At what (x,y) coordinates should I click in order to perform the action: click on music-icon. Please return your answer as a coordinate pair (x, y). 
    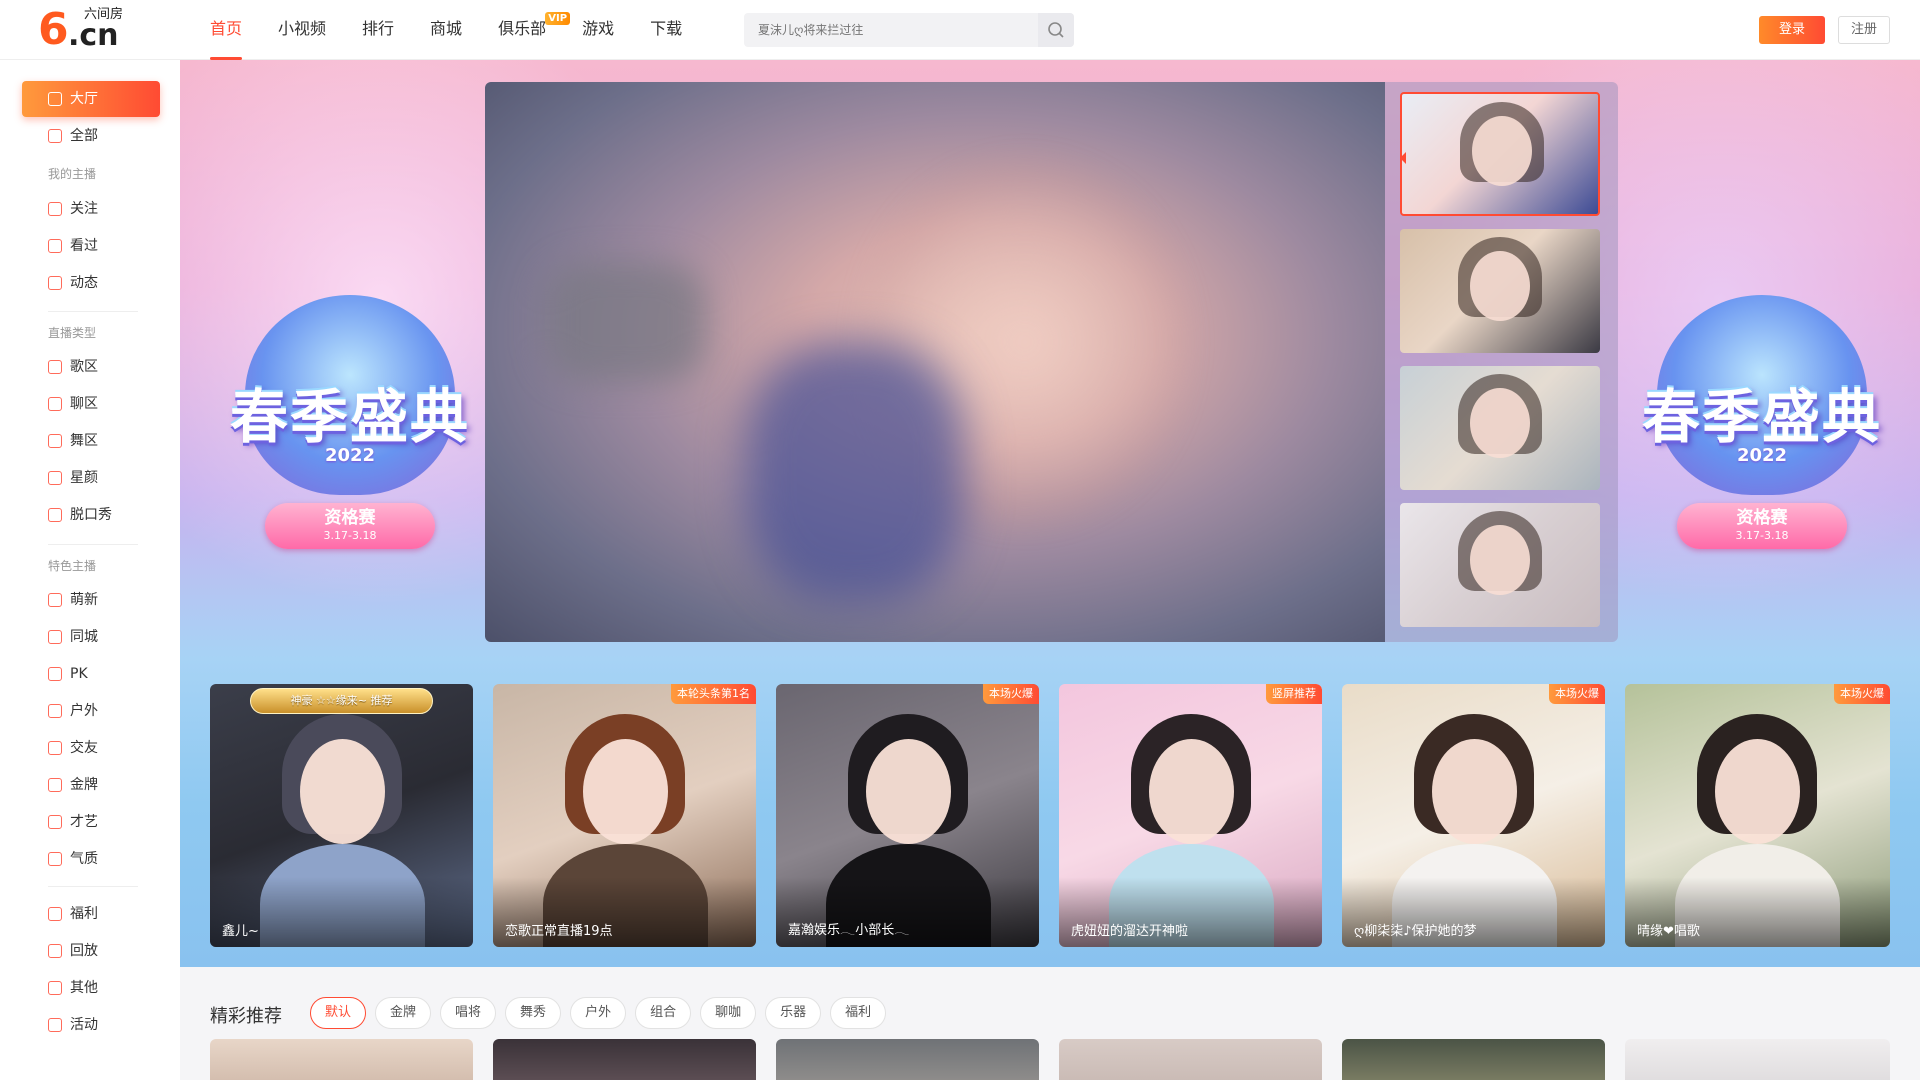
    Looking at the image, I should click on (55, 367).